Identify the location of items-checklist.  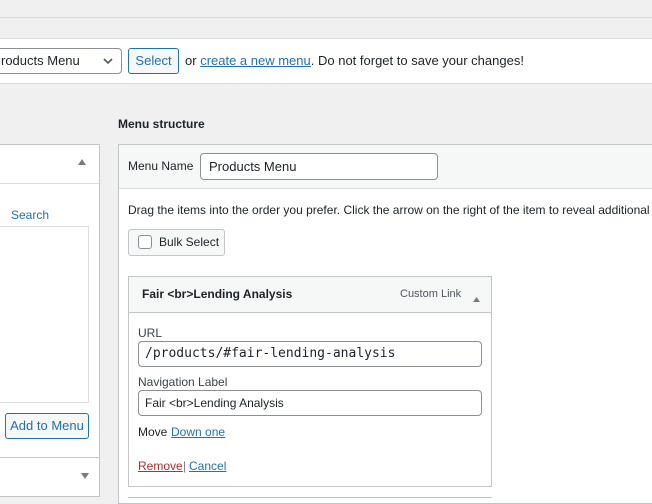
(44, 314).